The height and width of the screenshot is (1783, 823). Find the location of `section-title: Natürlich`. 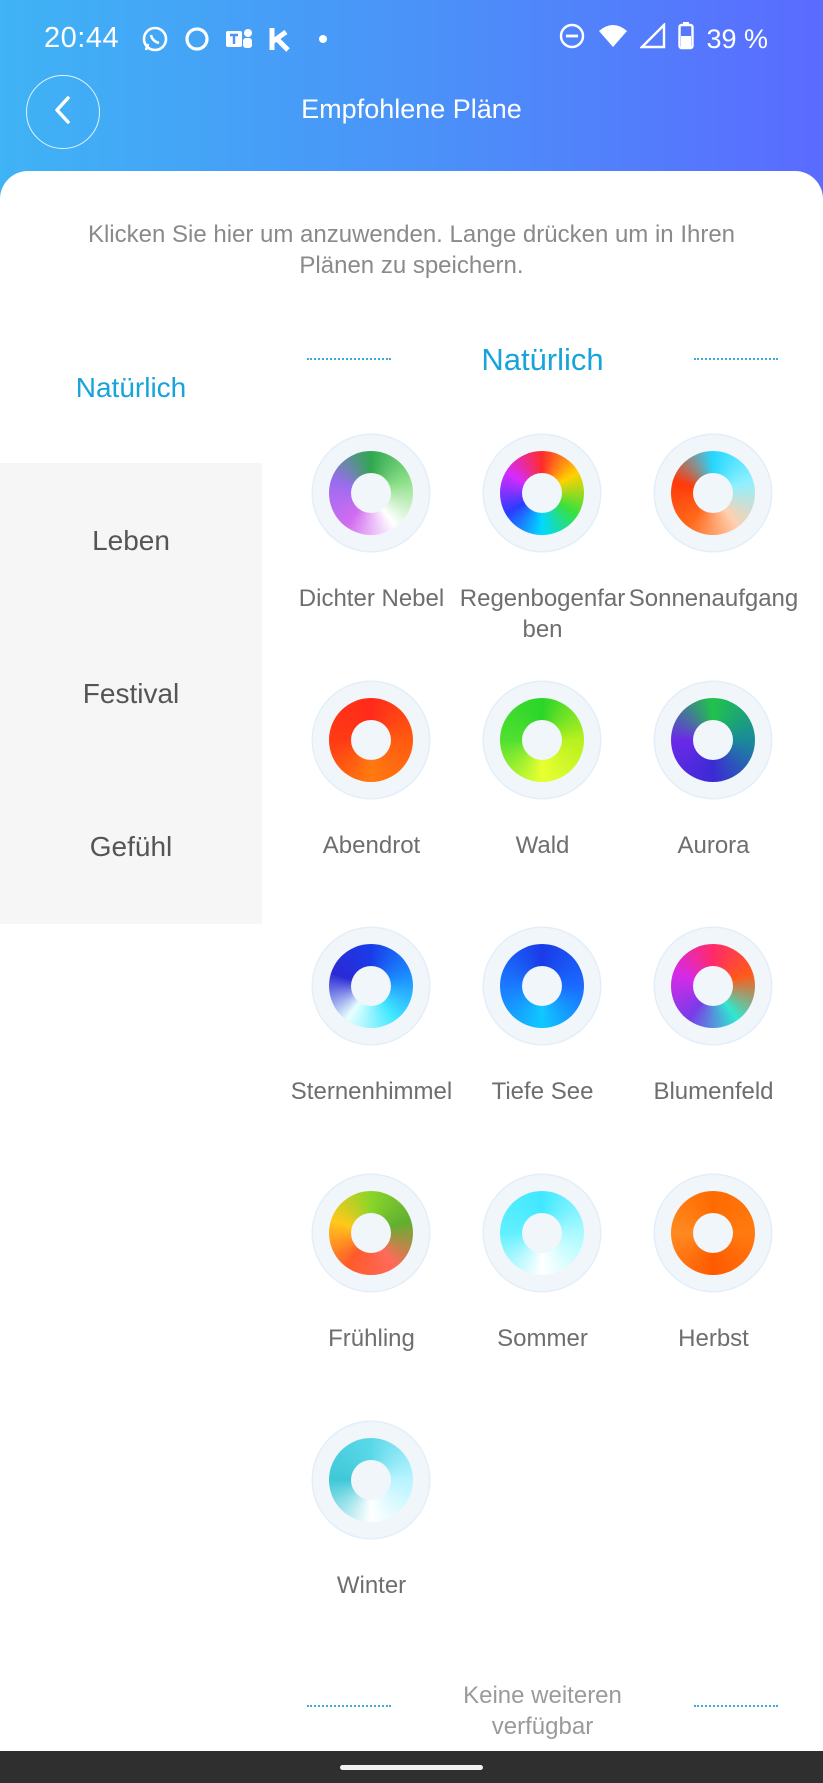

section-title: Natürlich is located at coordinates (542, 359).